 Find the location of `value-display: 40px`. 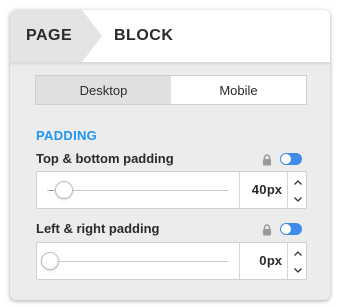

value-display: 40px is located at coordinates (263, 189).